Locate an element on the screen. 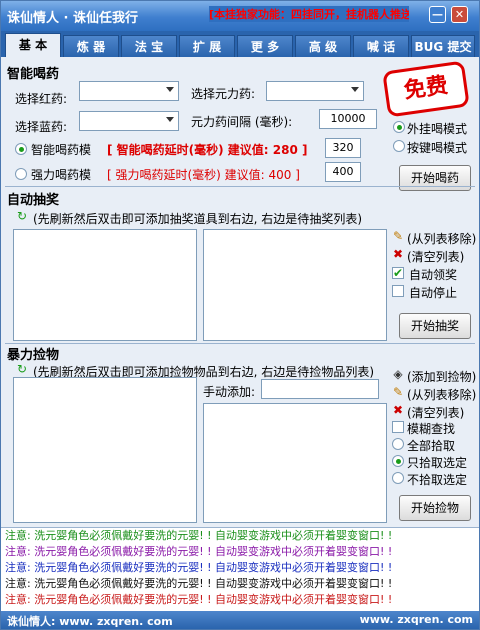 The image size is (480, 630). force-mode-hint: [ 强力喝药延时(毫秒) 建议值: 400 ] is located at coordinates (203, 175).